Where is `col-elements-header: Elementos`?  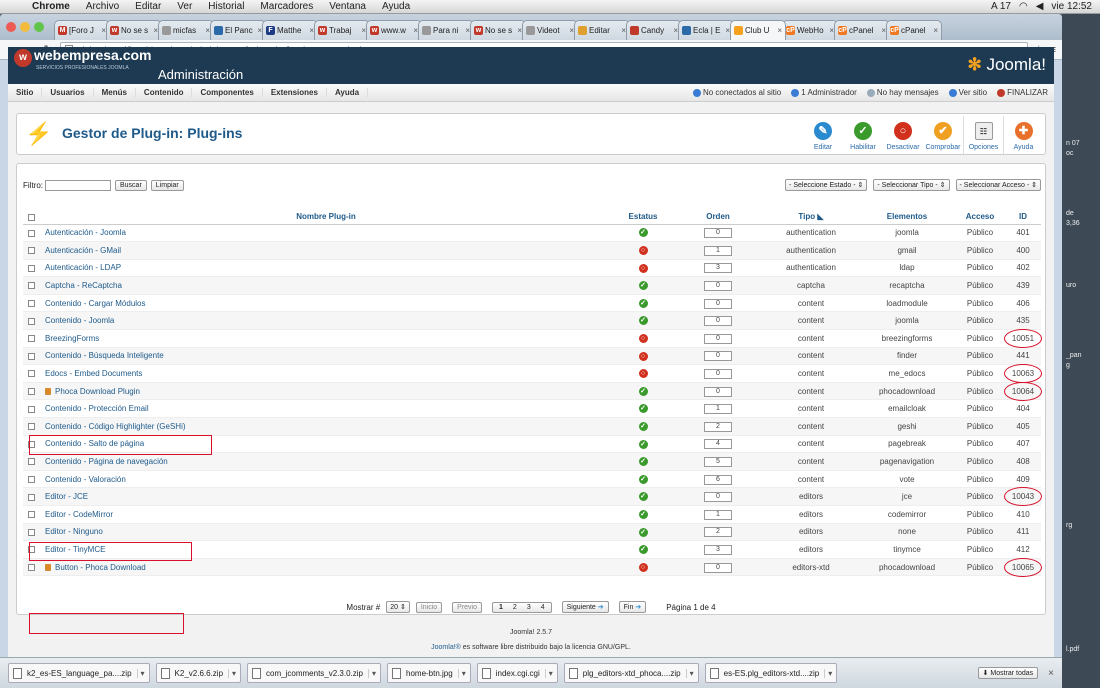 col-elements-header: Elementos is located at coordinates (907, 217).